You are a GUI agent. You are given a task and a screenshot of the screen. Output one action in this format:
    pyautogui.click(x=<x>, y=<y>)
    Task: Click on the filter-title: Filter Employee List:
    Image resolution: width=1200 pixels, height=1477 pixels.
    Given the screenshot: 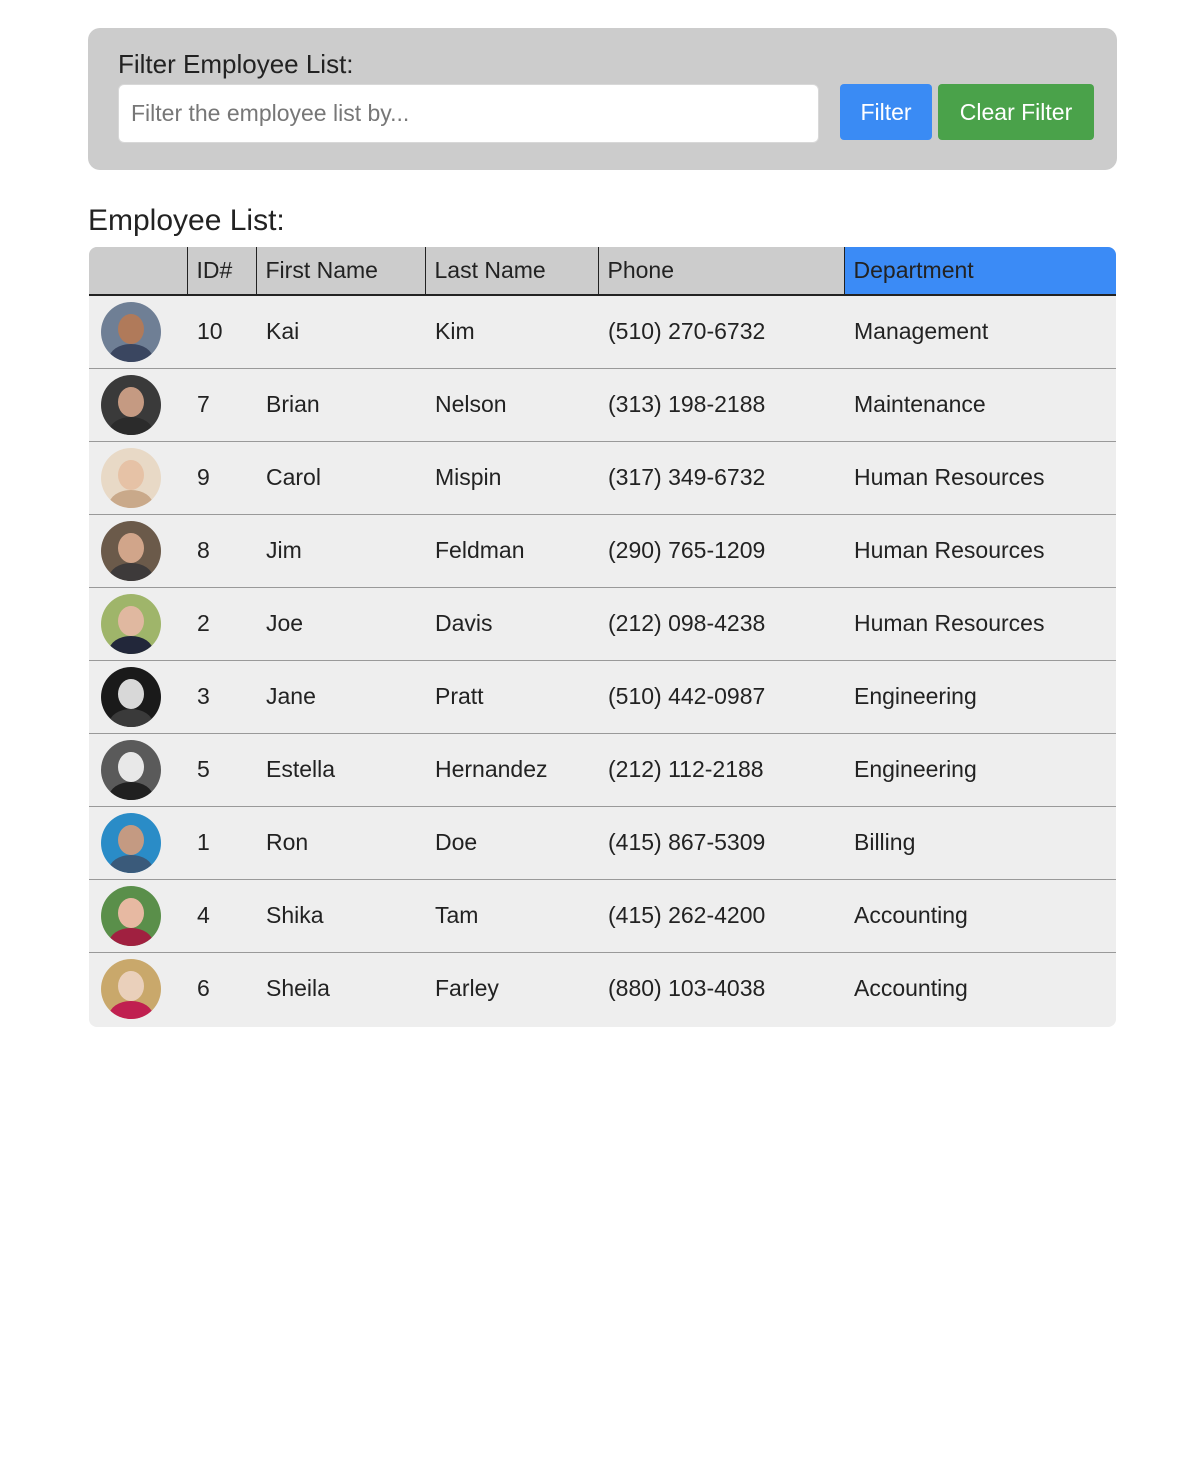 What is the action you would take?
    pyautogui.click(x=236, y=64)
    